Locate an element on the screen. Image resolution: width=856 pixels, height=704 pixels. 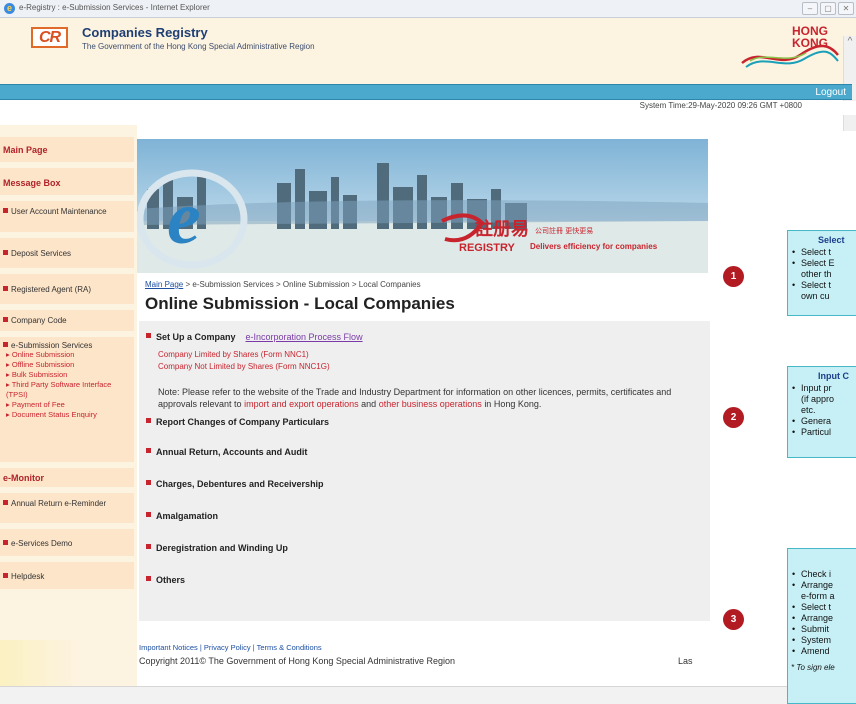
maximize-icon: ▢ is located at coordinates (828, 8).